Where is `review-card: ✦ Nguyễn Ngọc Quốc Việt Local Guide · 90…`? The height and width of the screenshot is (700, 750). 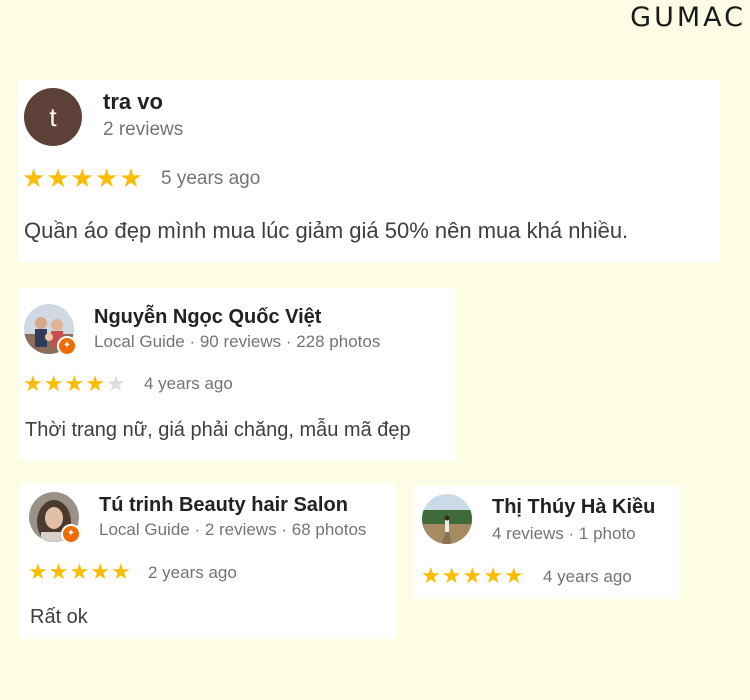
review-card: ✦ Nguyễn Ngọc Quốc Việt Local Guide · 90… is located at coordinates (237, 374).